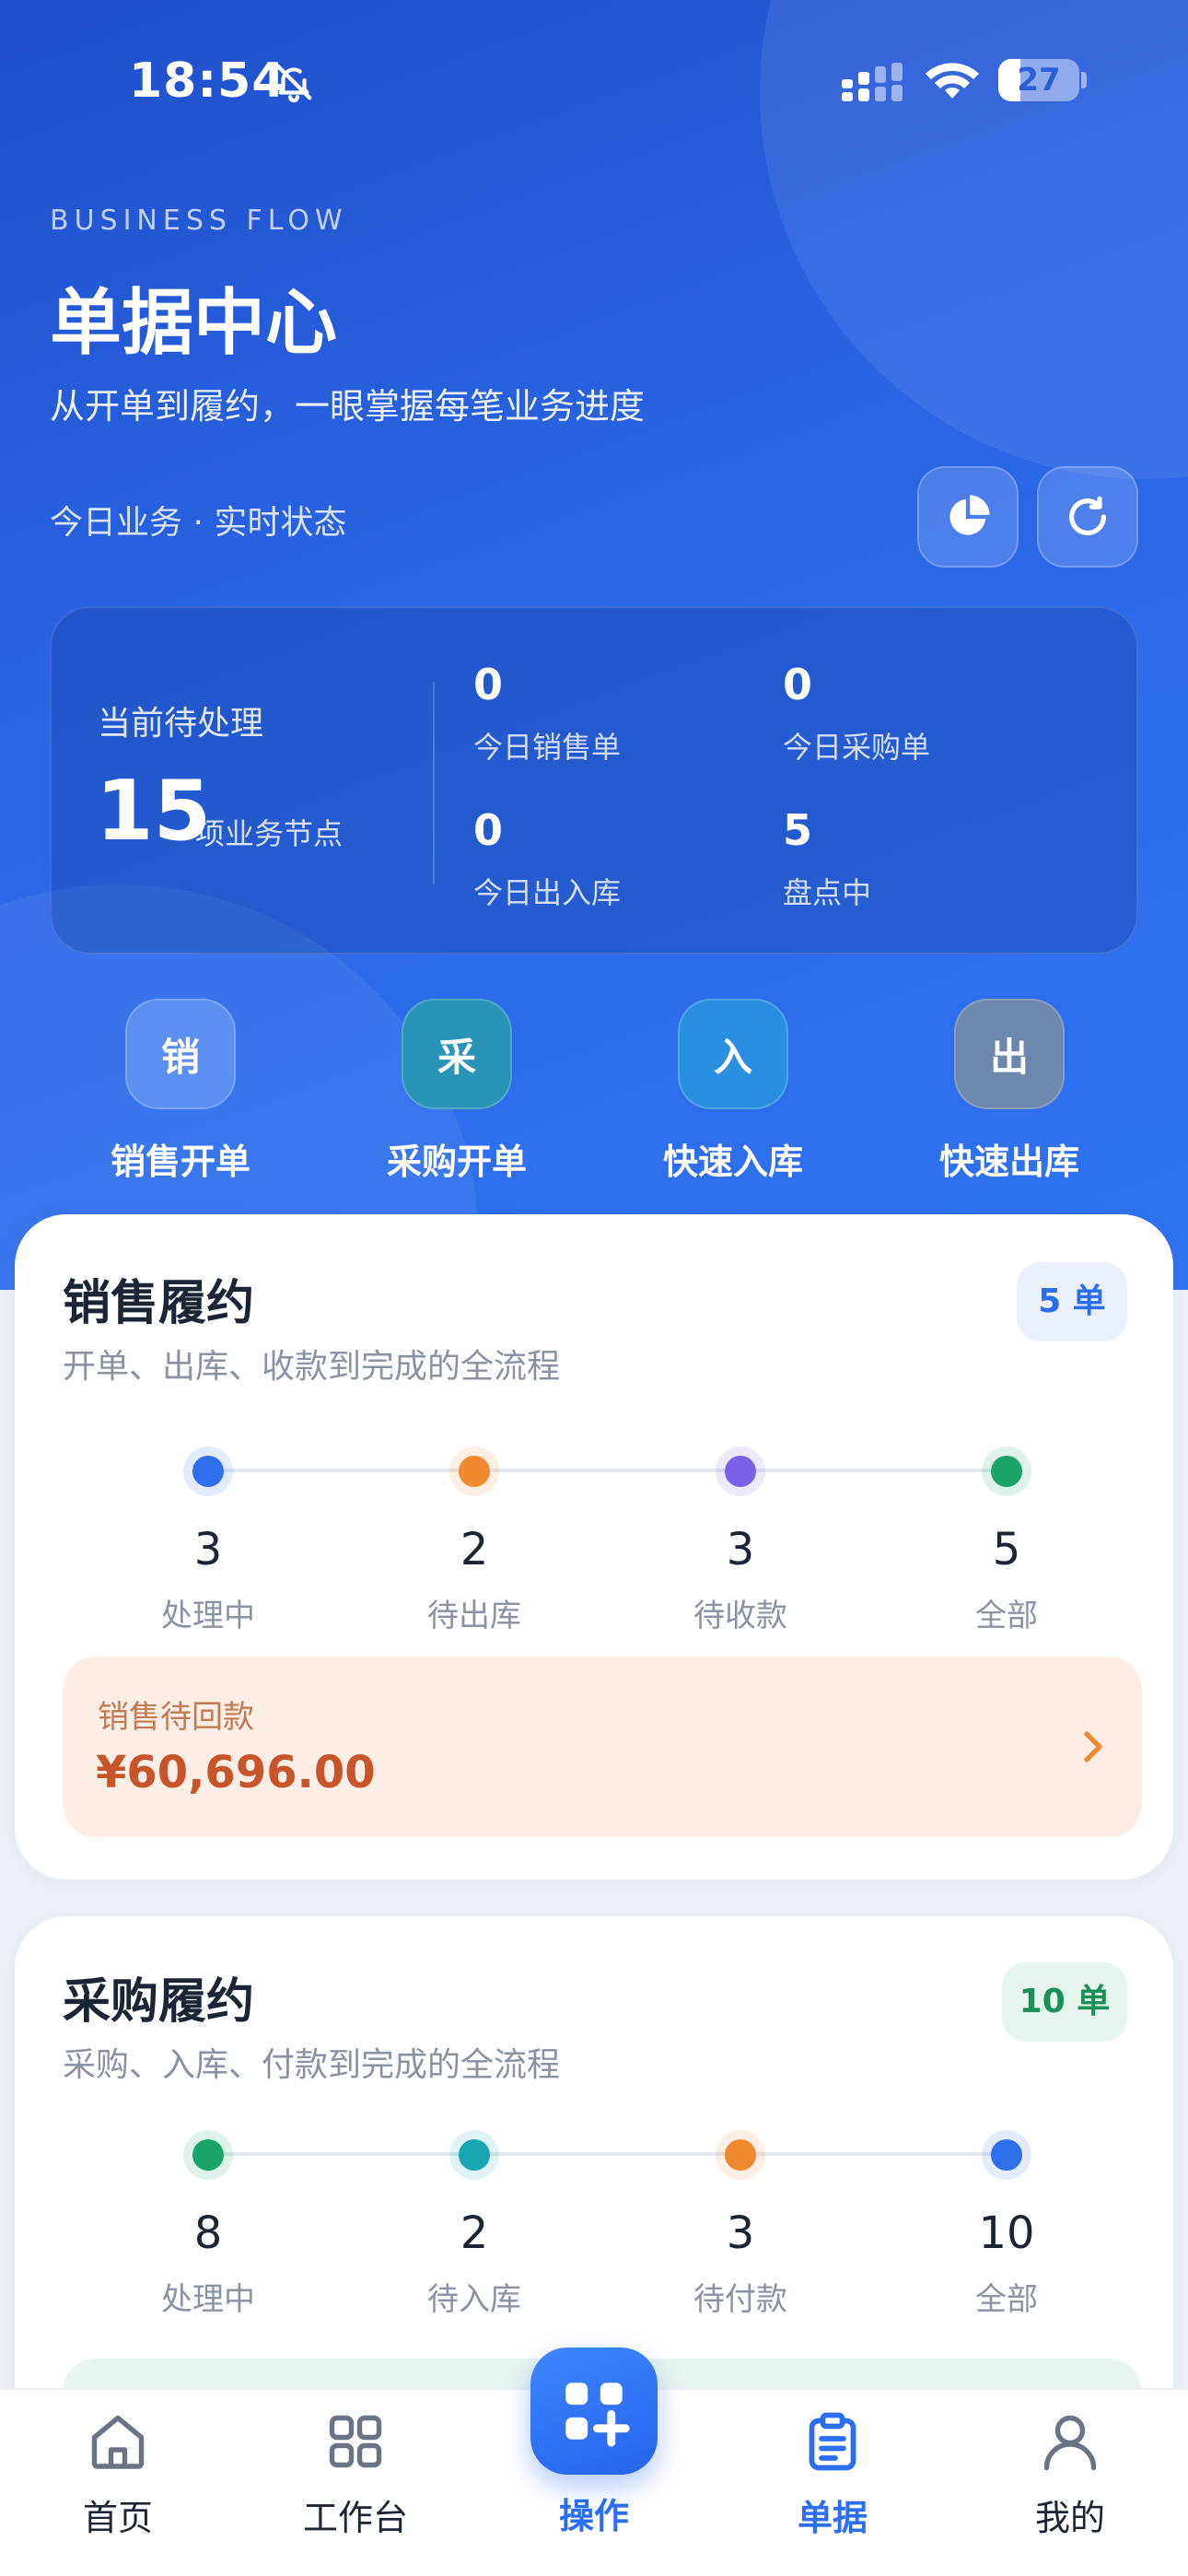 The image size is (1188, 2576). What do you see at coordinates (827, 859) in the screenshot?
I see `stat-inventory-check: 5 盘点中` at bounding box center [827, 859].